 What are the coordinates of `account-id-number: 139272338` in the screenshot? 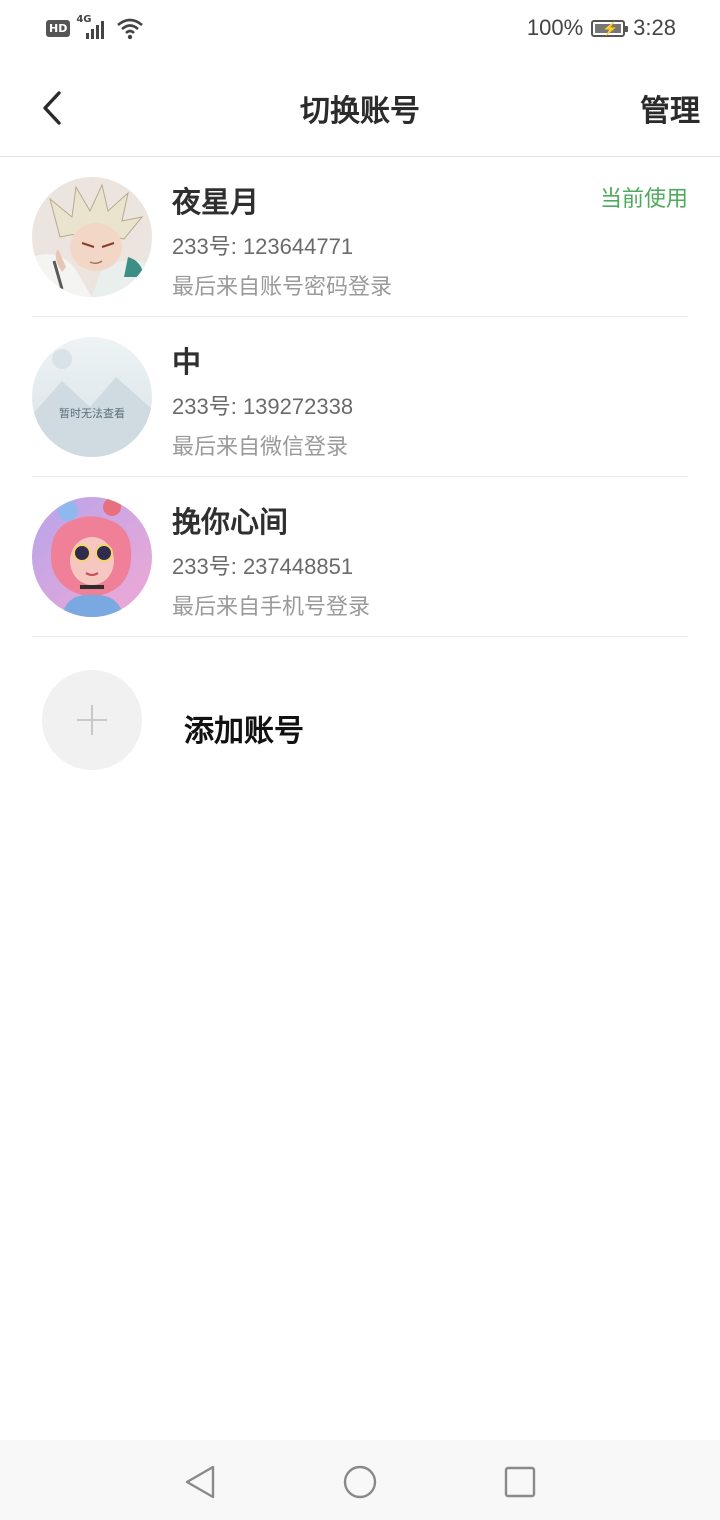 It's located at (298, 406).